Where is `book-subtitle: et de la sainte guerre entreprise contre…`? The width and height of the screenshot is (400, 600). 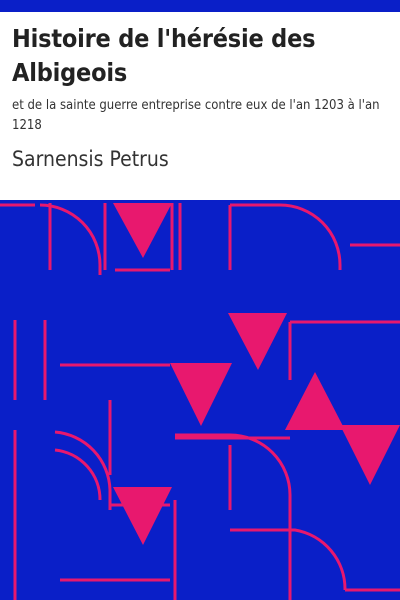
book-subtitle: et de la sainte guerre entreprise contre… is located at coordinates (196, 115).